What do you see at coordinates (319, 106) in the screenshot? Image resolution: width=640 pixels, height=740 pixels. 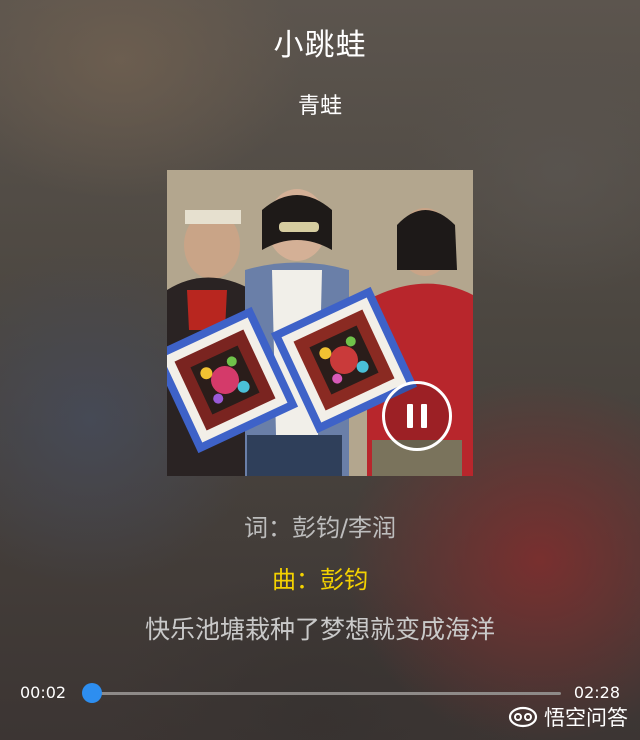 I see `song-artist: 青蛙` at bounding box center [319, 106].